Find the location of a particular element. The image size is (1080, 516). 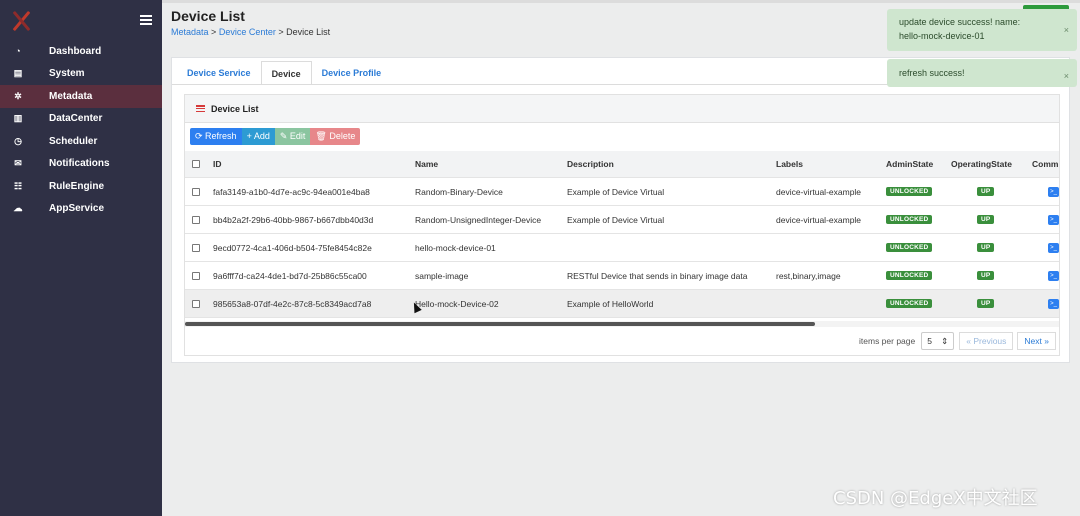

sidebar-item-notifications: ✉ Notifications is located at coordinates (81, 164).